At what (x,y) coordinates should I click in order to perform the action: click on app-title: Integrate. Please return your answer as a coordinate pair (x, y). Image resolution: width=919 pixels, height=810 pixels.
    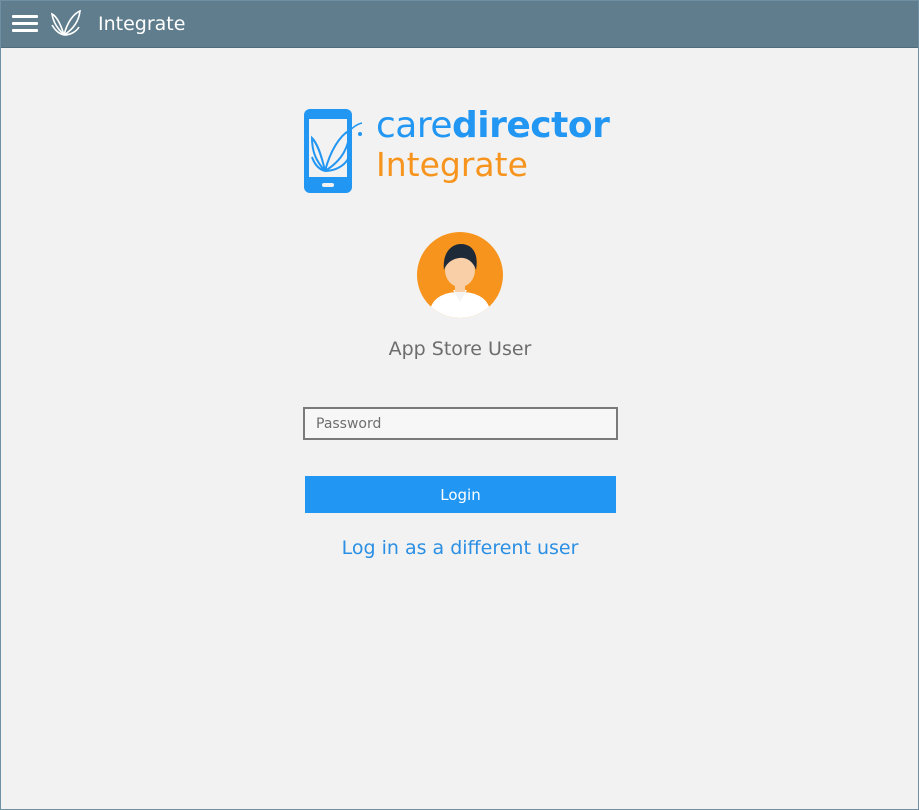
    Looking at the image, I should click on (142, 24).